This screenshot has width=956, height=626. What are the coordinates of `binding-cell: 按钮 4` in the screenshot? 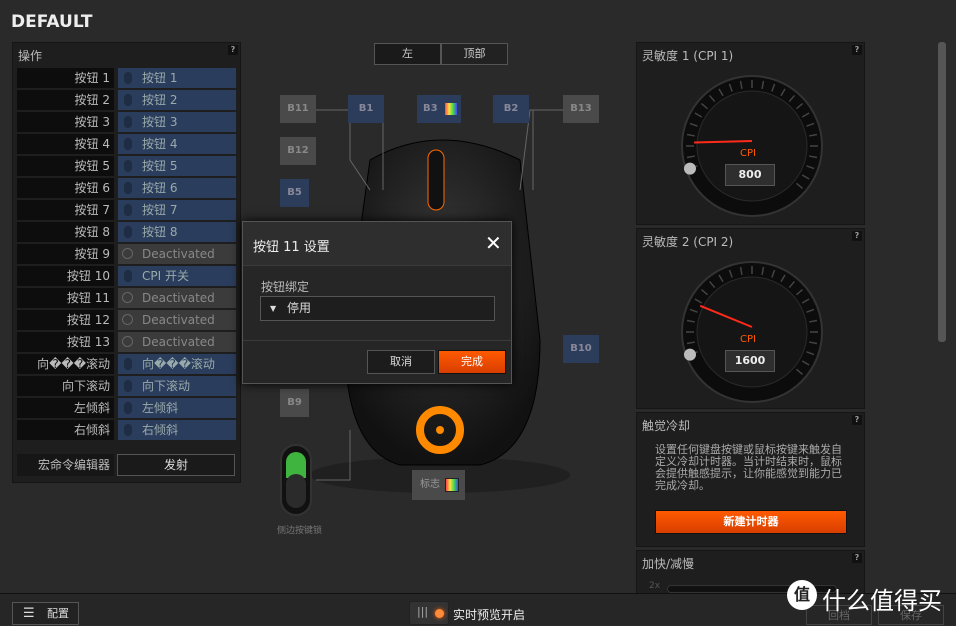 It's located at (177, 144).